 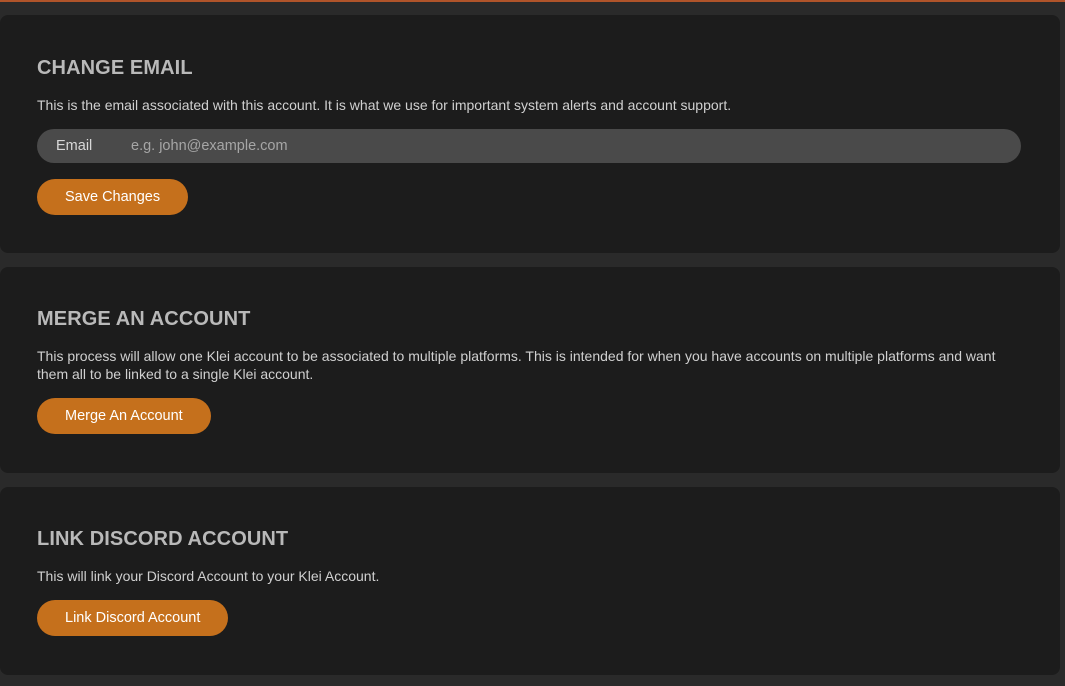 I want to click on merge-account-button: Merge An Account, so click(x=124, y=416).